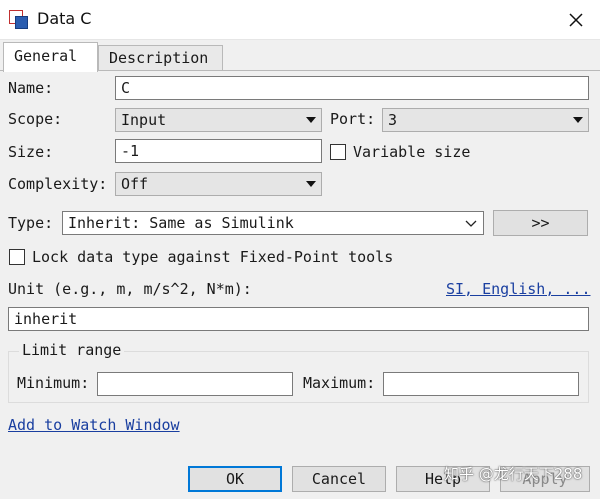 This screenshot has width=600, height=499. I want to click on complexity-label: Complexity:, so click(58, 184).